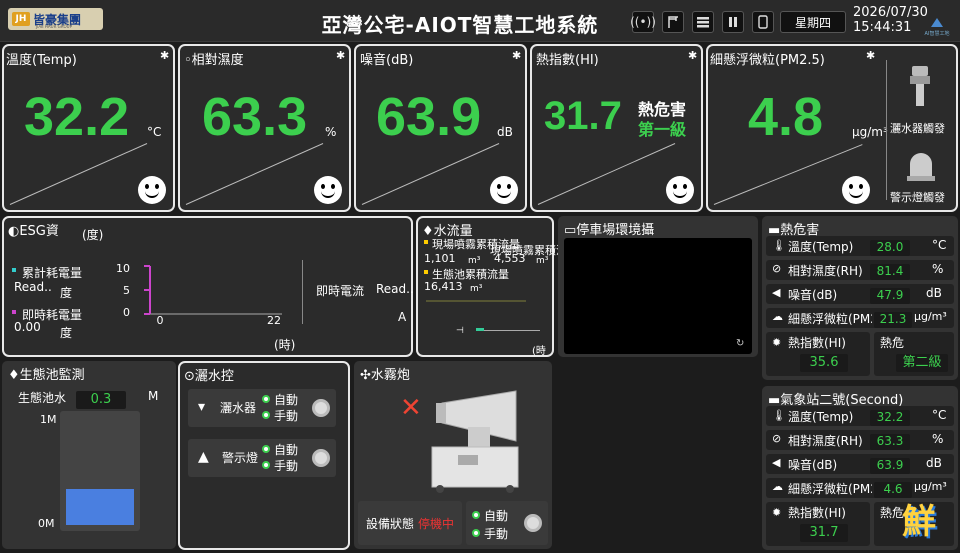 This screenshot has width=960, height=553. Describe the element at coordinates (882, 27) in the screenshot. I see `time-text: 15:44:31` at that location.